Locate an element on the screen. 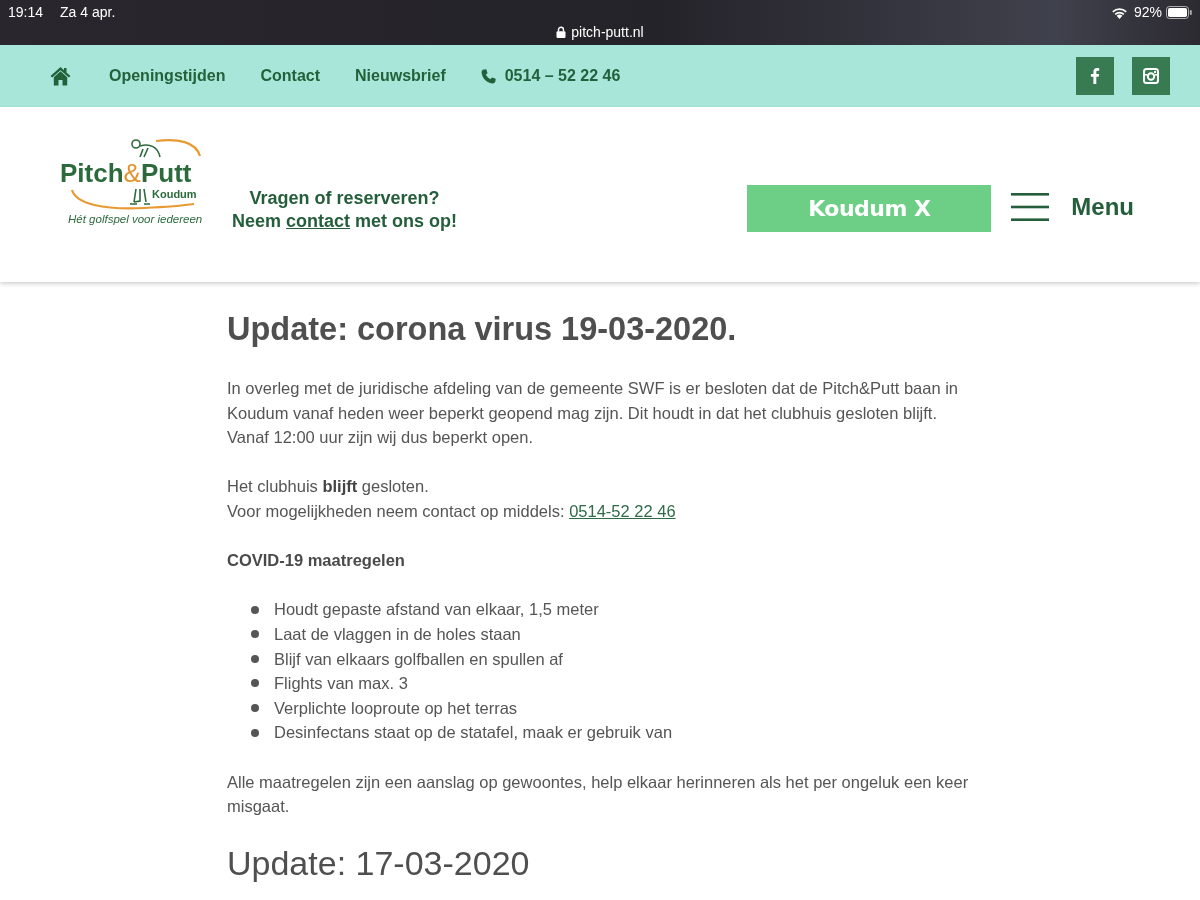 The image size is (1200, 900). measure-item: Verplichte looproute op het terras is located at coordinates (396, 708).